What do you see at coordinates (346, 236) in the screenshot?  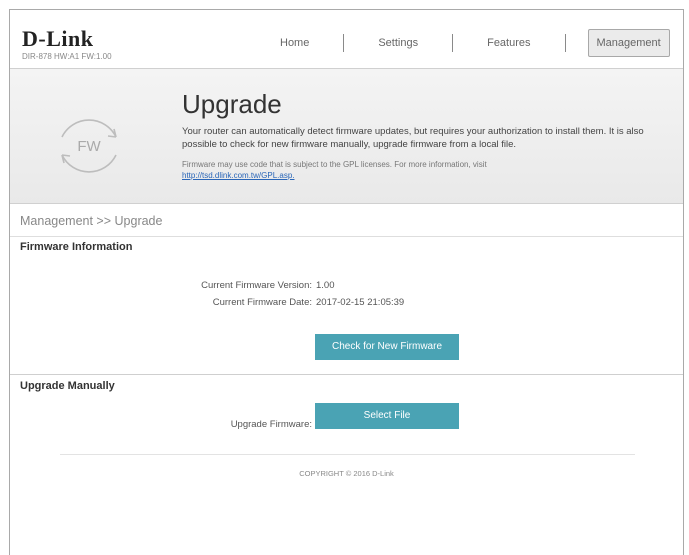 I see `breadcrumb-divider` at bounding box center [346, 236].